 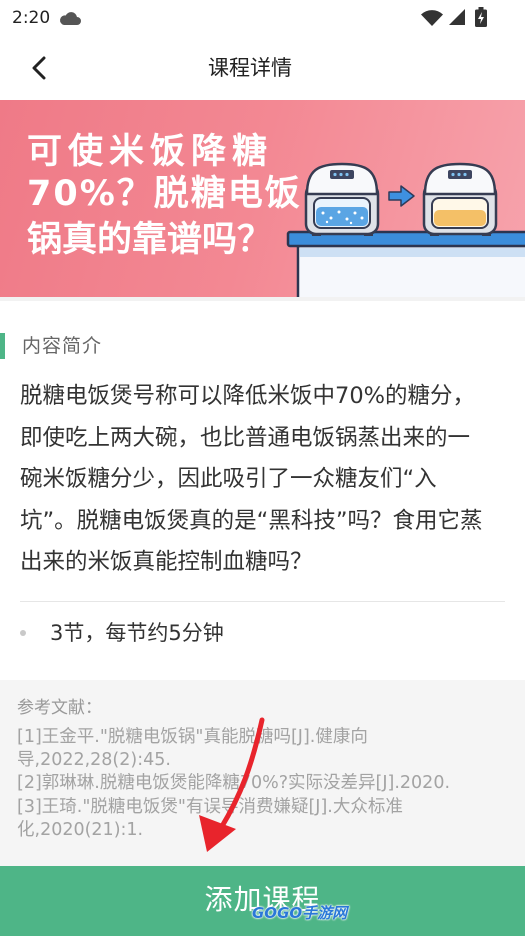 I want to click on description-line: 出来的米饭真能控制血糖吗？, so click(x=166, y=562).